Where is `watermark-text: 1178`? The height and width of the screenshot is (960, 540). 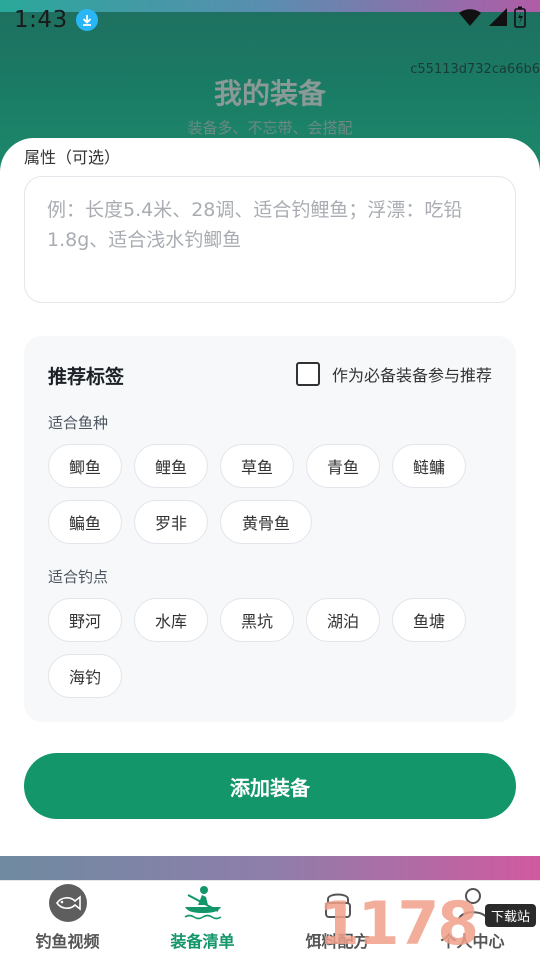
watermark-text: 1178 is located at coordinates (398, 924).